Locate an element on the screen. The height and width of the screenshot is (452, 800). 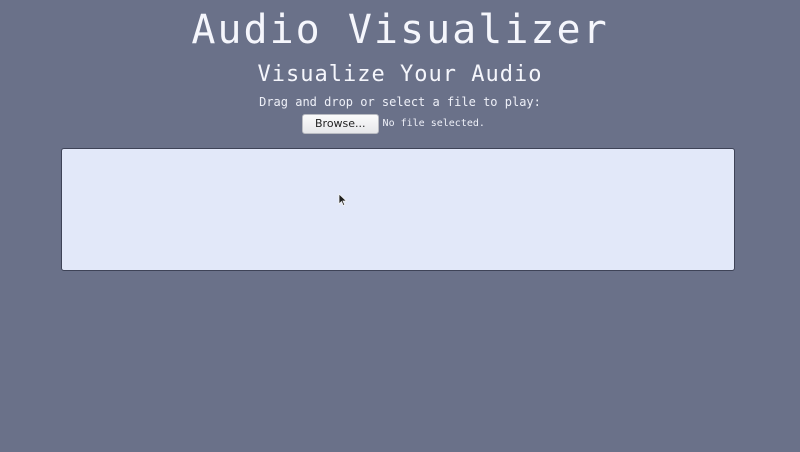
file-status-label: No file selected. is located at coordinates (433, 123).